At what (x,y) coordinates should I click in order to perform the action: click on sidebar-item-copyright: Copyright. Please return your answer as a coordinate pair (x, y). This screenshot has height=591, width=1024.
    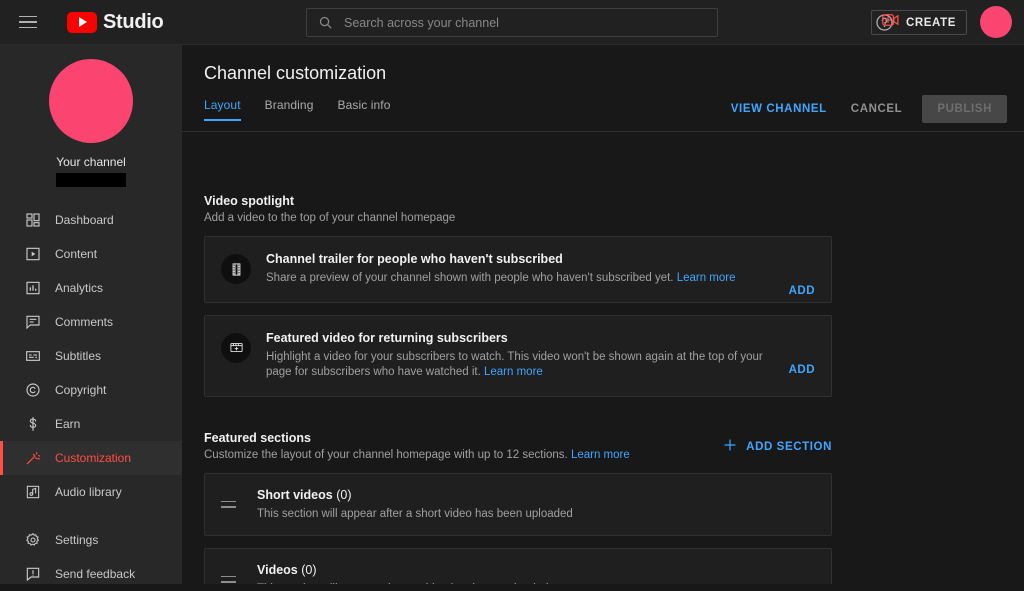
    Looking at the image, I should click on (91, 390).